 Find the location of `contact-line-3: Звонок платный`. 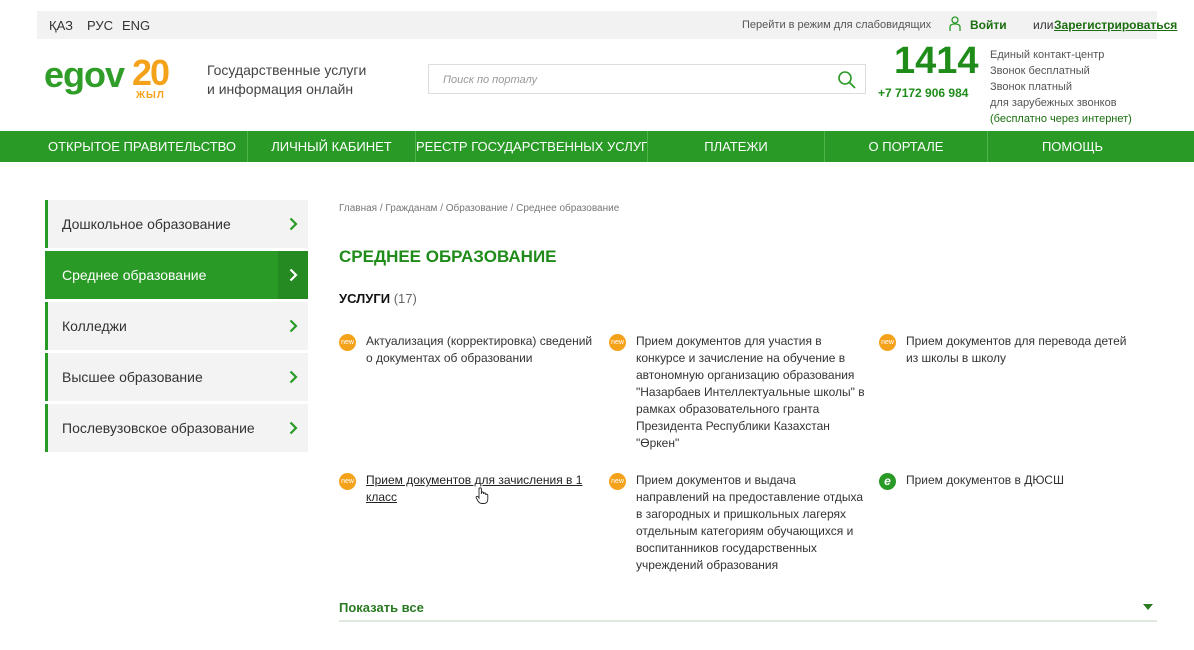

contact-line-3: Звонок платный is located at coordinates (1031, 87).